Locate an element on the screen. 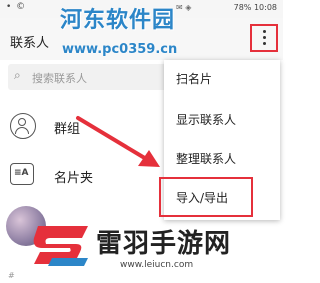  card-holder-item-label: 名片夹 is located at coordinates (73, 176).